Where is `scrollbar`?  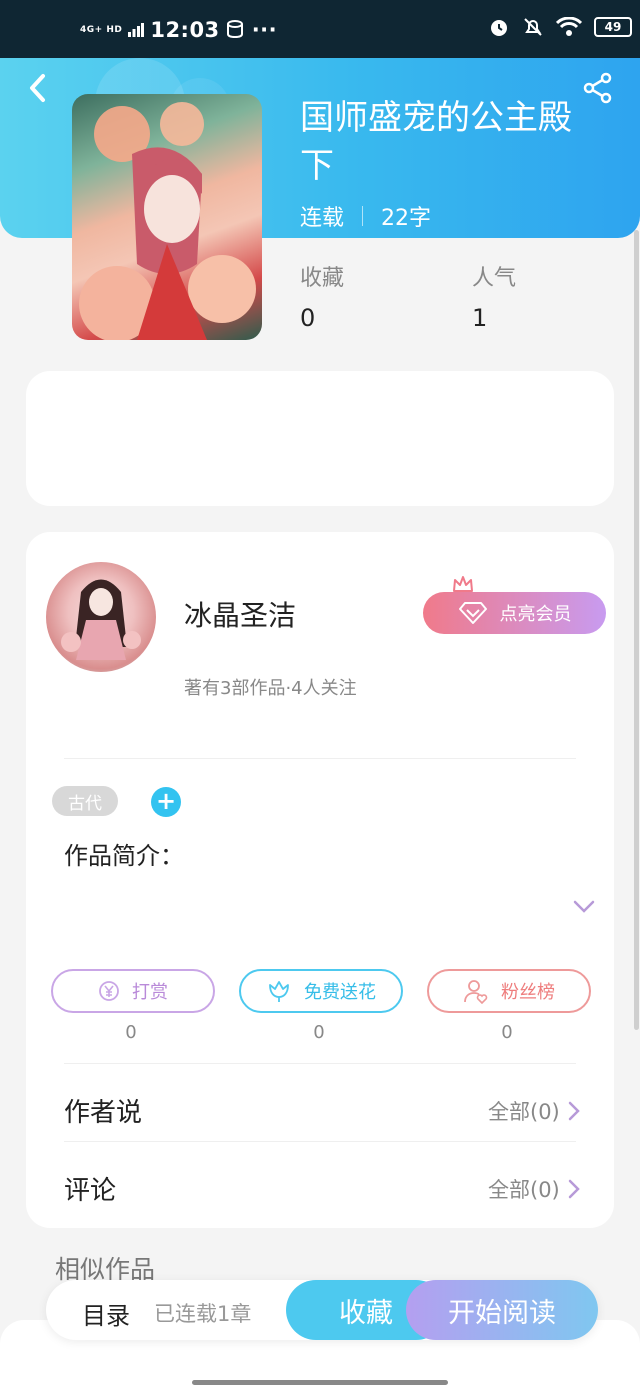 scrollbar is located at coordinates (636, 630).